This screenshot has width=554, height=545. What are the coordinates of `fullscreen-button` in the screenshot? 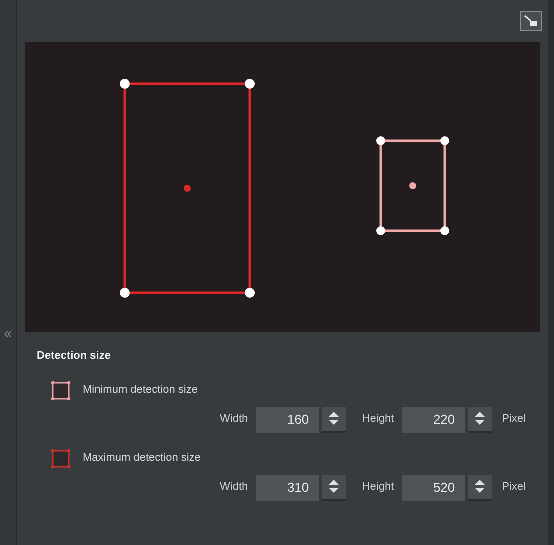 It's located at (531, 21).